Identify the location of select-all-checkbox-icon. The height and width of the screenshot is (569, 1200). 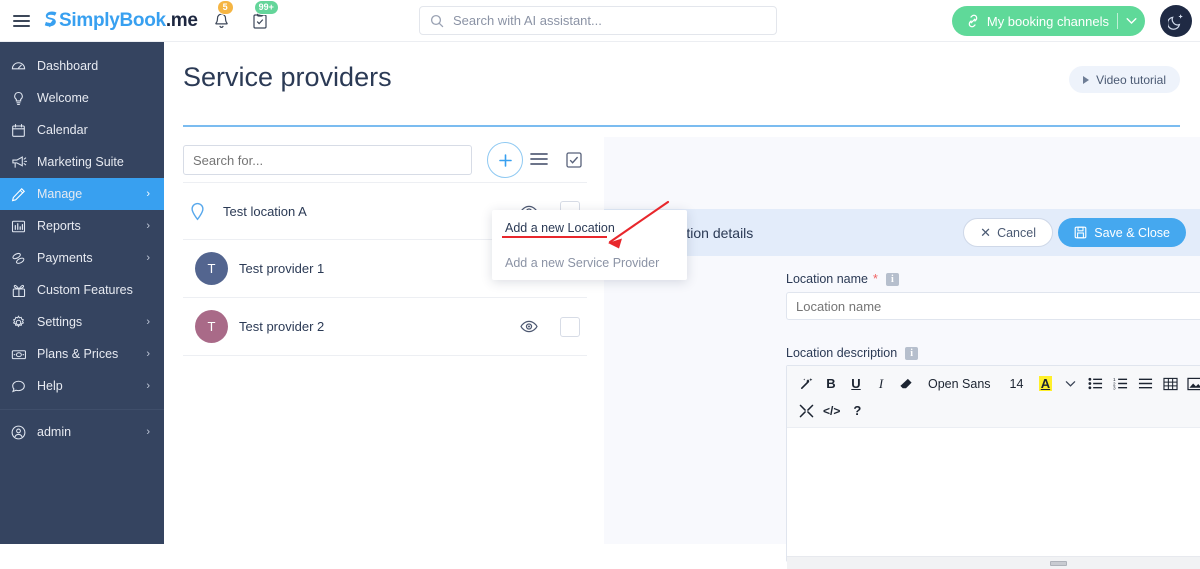
(574, 160).